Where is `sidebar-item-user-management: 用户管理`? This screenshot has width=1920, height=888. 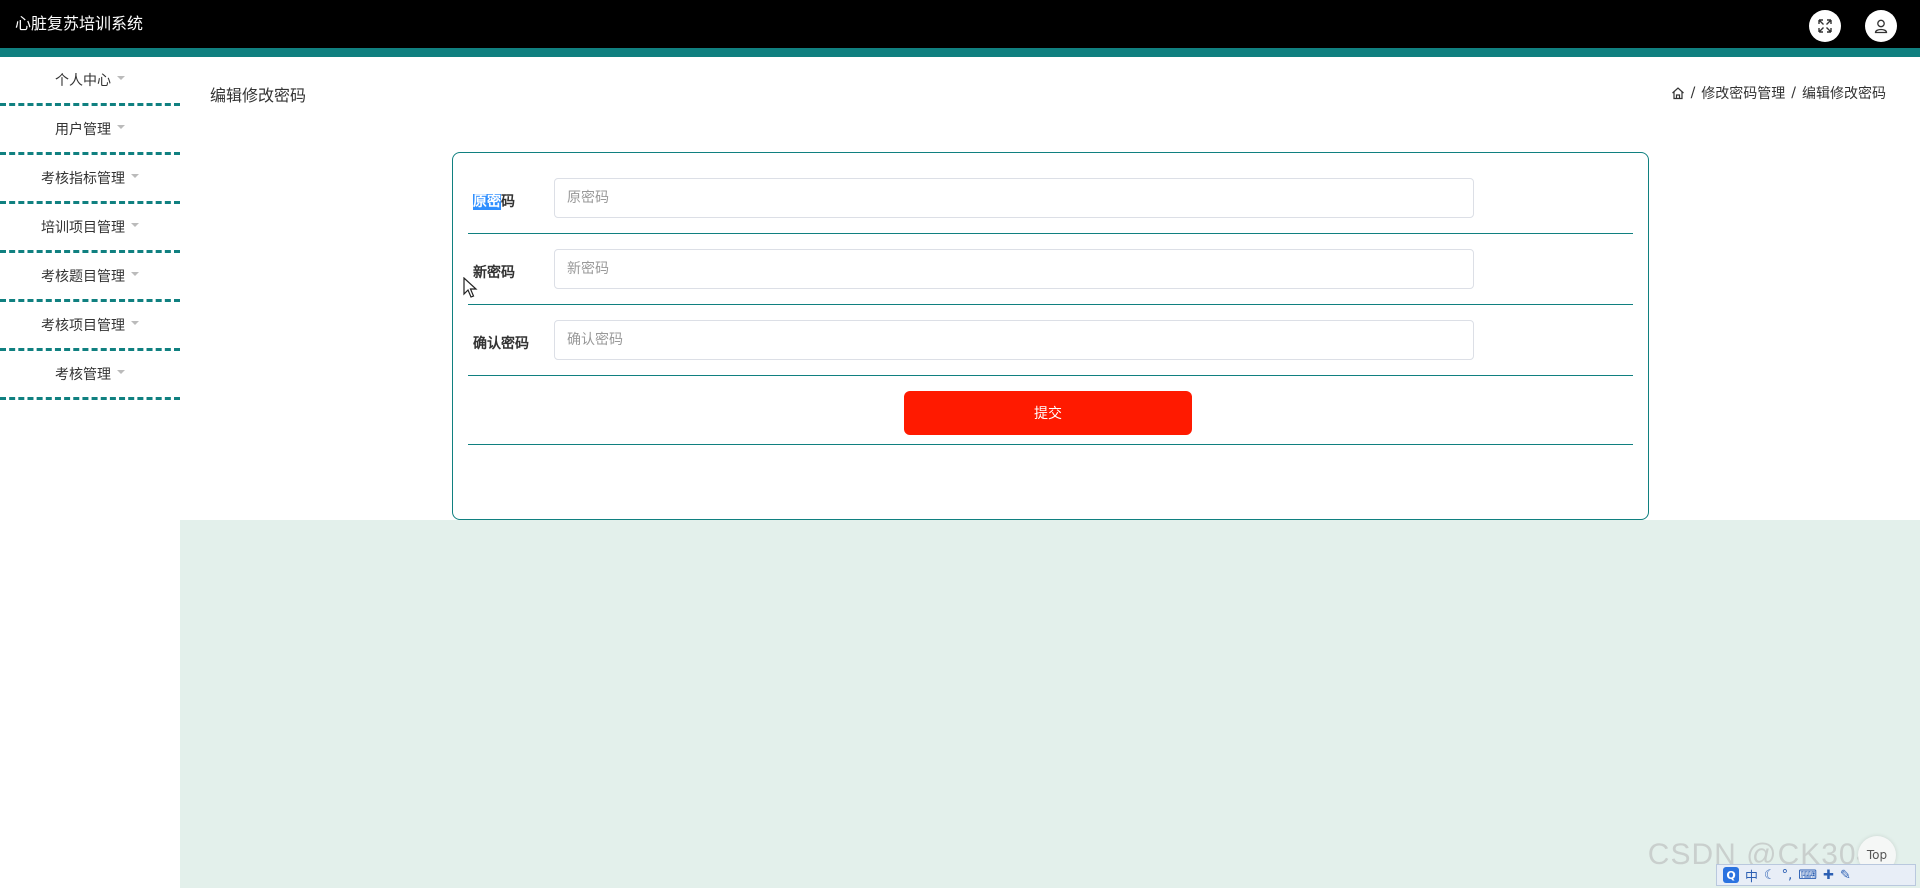
sidebar-item-user-management: 用户管理 is located at coordinates (90, 130).